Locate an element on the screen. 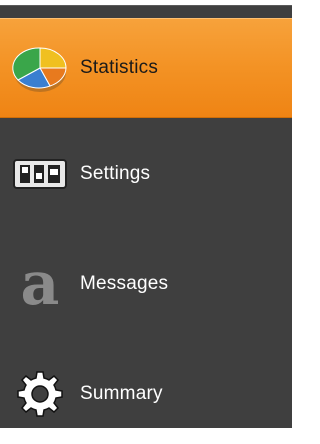 This screenshot has width=320, height=444. svg-text: a is located at coordinates (40, 284).